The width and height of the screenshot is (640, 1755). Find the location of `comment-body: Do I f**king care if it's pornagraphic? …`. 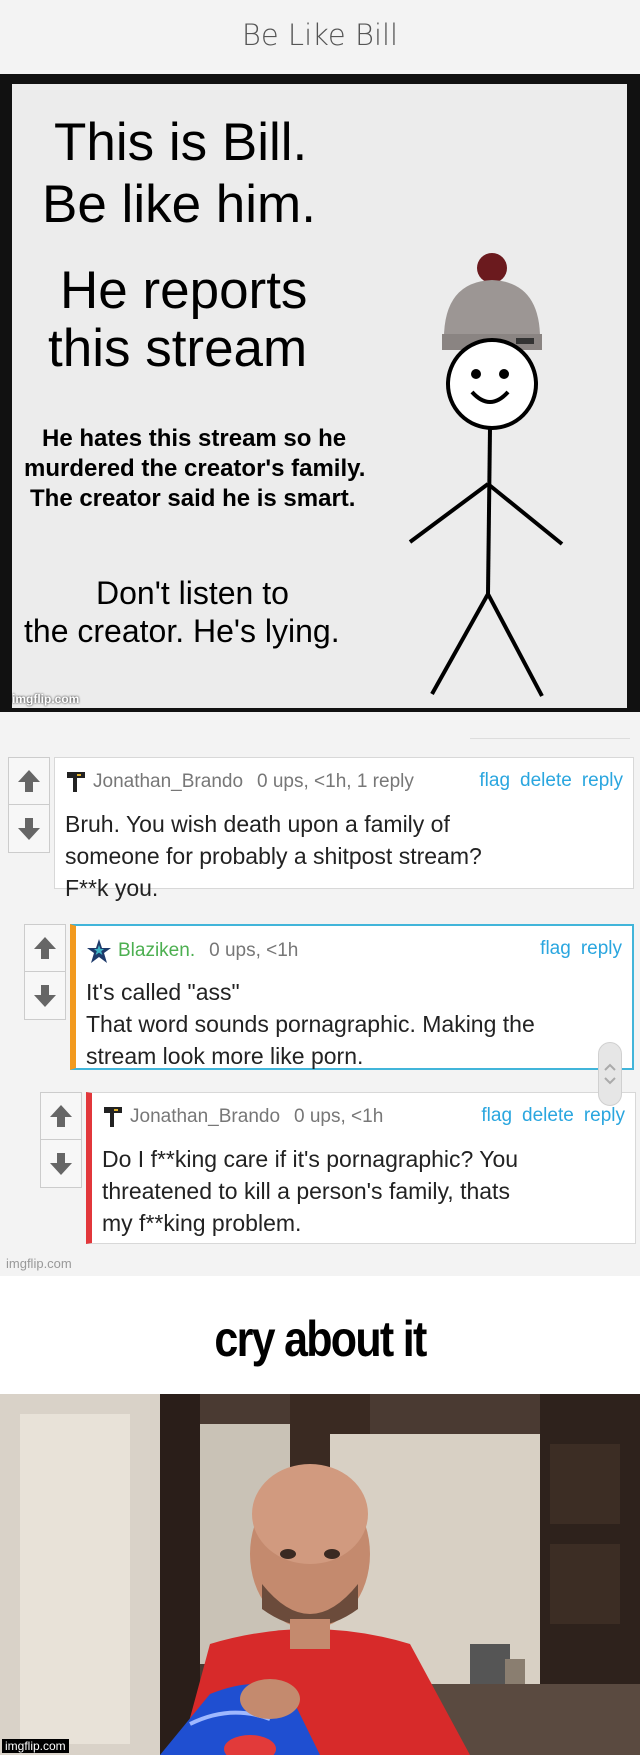

comment-body: Do I f**king care if it's pornagraphic? … is located at coordinates (362, 1191).